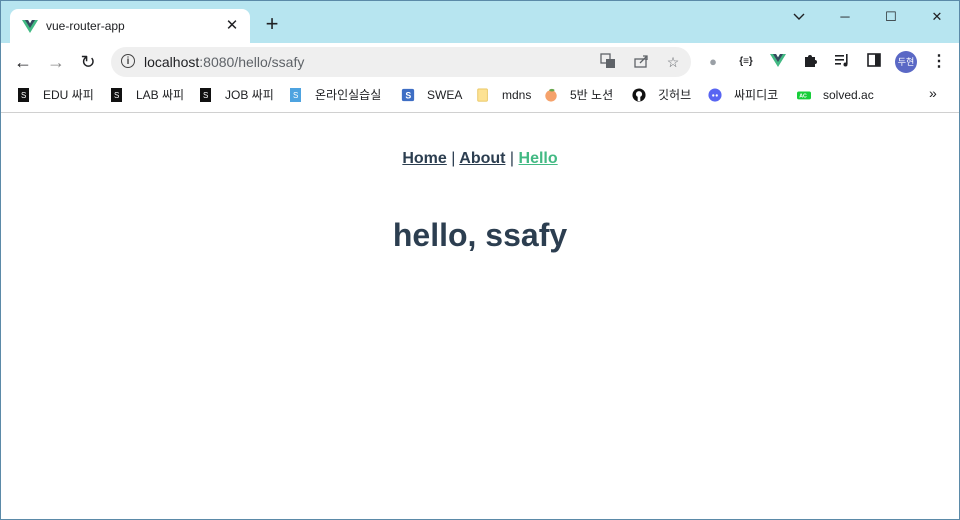 The width and height of the screenshot is (960, 520). I want to click on page-heading: hello, ssafy, so click(480, 235).